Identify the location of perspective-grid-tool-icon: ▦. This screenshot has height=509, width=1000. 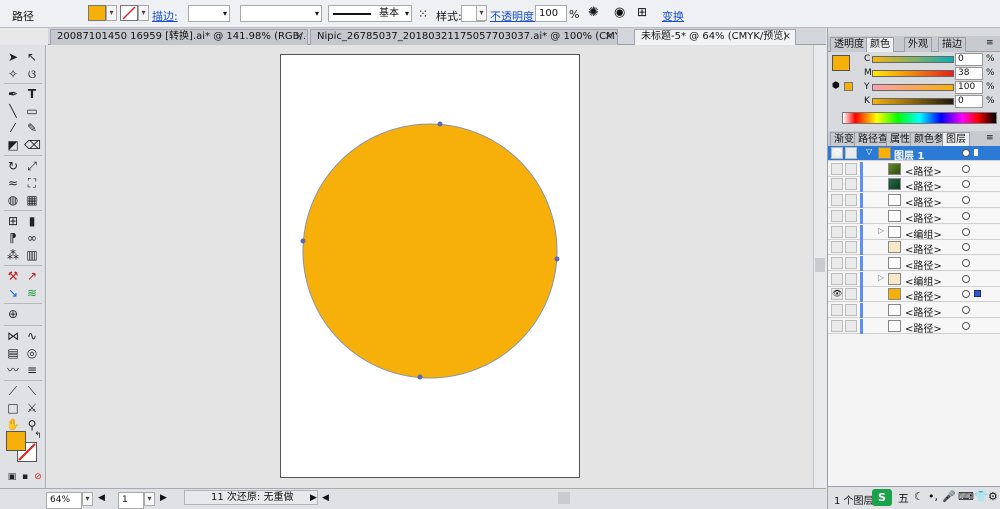
(32, 200).